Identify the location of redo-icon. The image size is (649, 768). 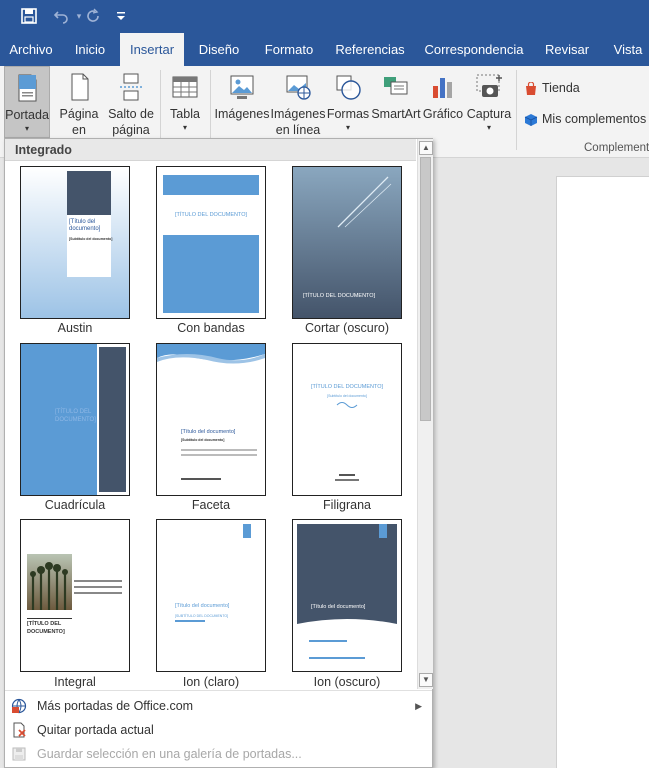
(93, 16).